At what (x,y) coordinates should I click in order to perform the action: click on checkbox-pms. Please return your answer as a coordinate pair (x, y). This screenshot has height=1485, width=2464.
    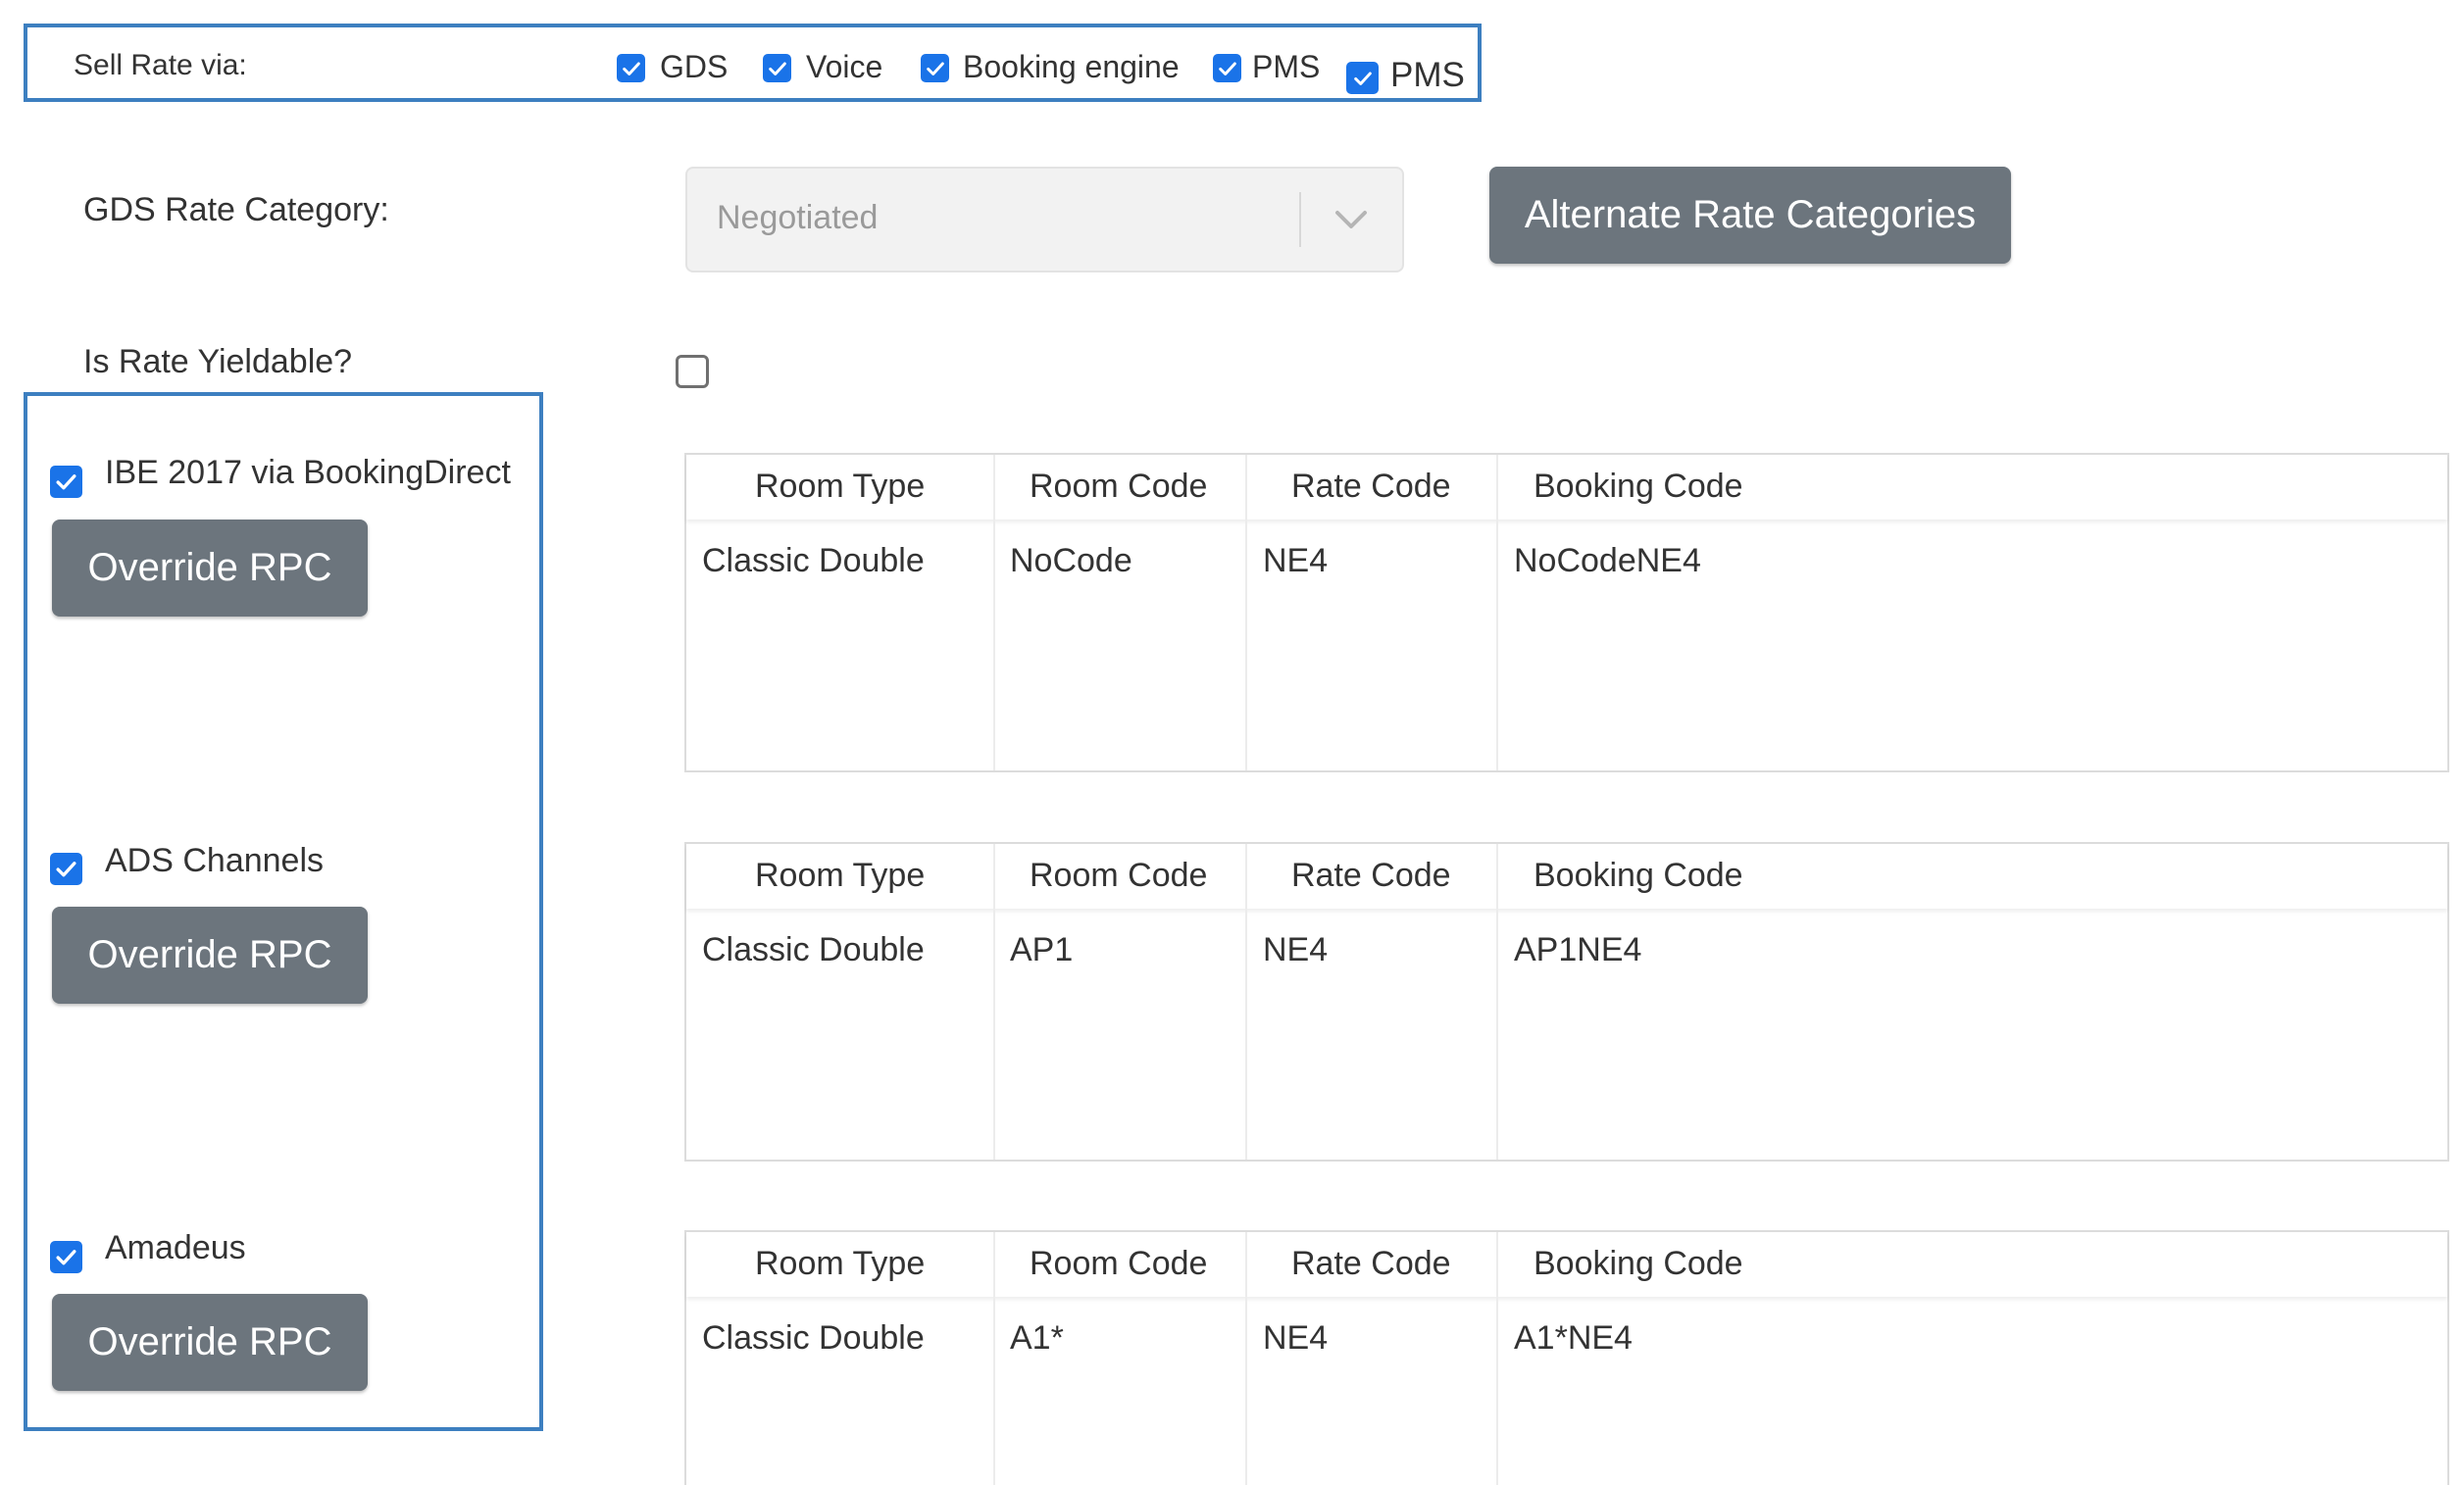
    Looking at the image, I should click on (1227, 68).